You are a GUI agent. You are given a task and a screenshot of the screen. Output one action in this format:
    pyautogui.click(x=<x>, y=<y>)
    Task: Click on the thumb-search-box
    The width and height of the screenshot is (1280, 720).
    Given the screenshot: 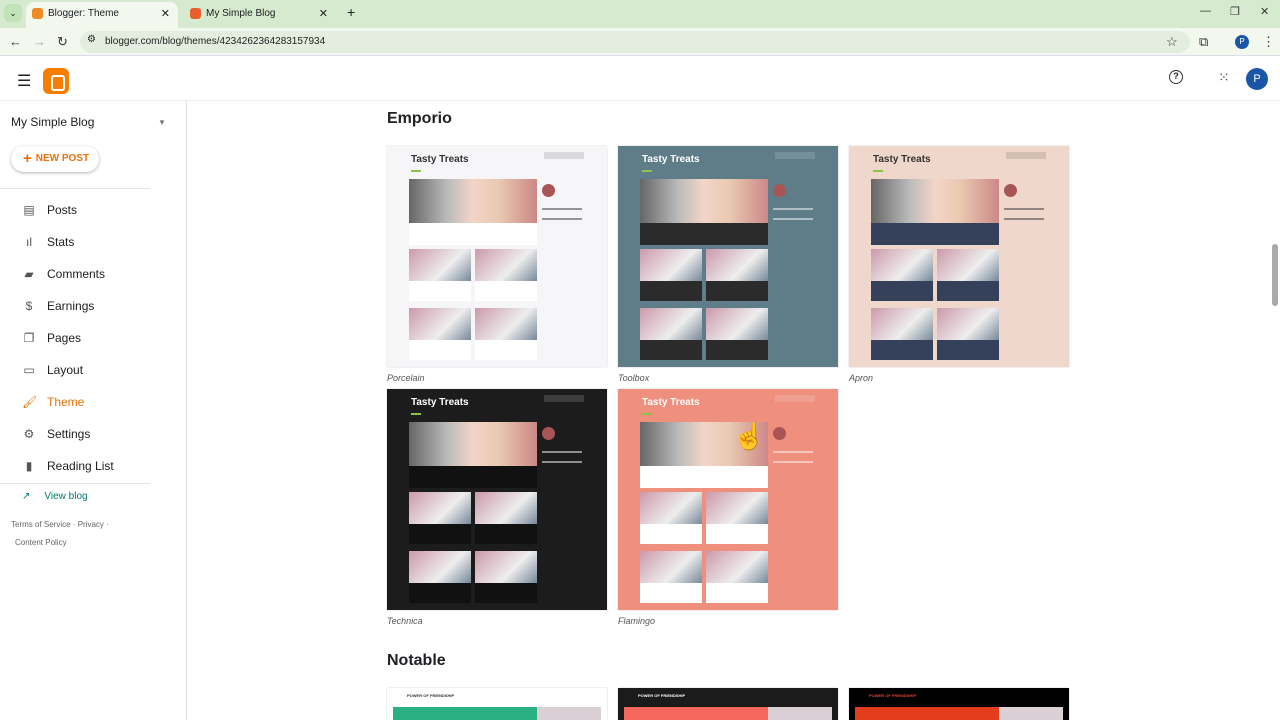 What is the action you would take?
    pyautogui.click(x=1026, y=155)
    